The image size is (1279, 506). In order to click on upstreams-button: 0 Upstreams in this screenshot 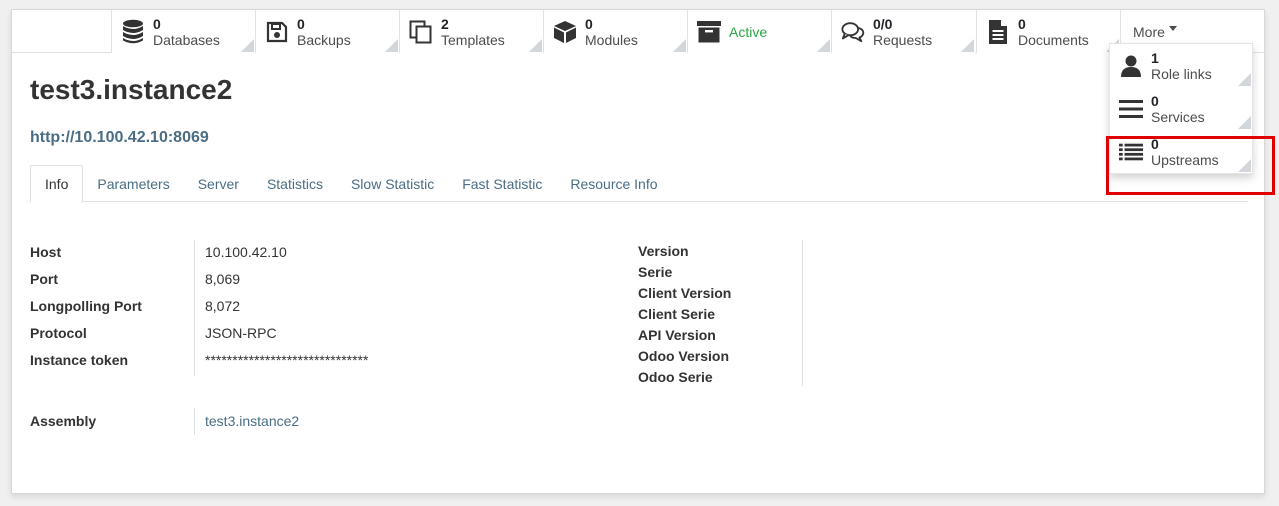, I will do `click(1181, 151)`.